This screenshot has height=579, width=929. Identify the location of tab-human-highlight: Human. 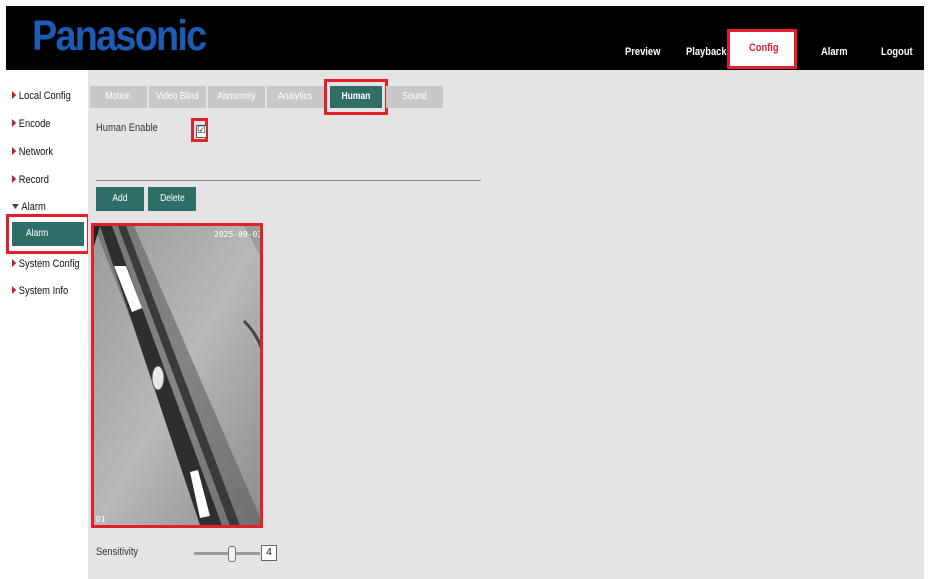
(356, 97).